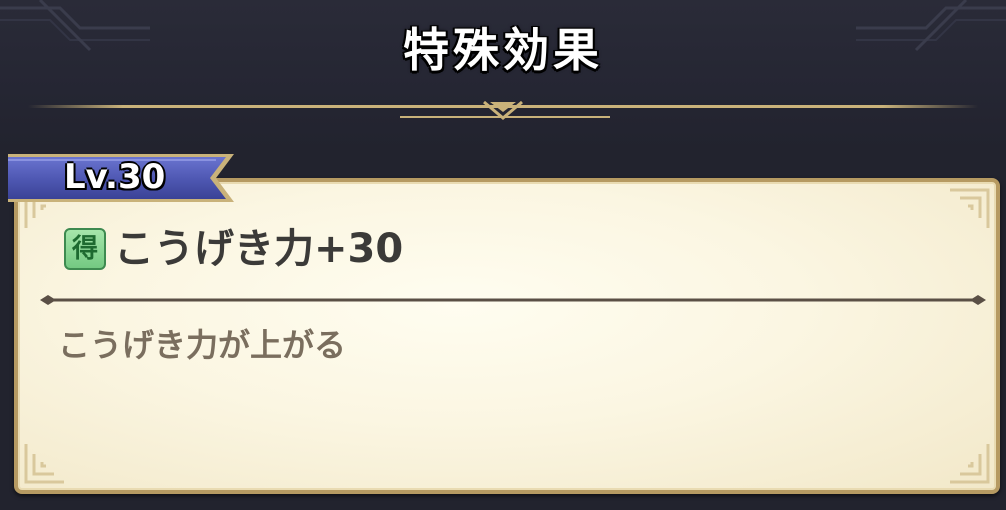  Describe the element at coordinates (970, 464) in the screenshot. I see `panel-ornament-bottom-right` at that location.